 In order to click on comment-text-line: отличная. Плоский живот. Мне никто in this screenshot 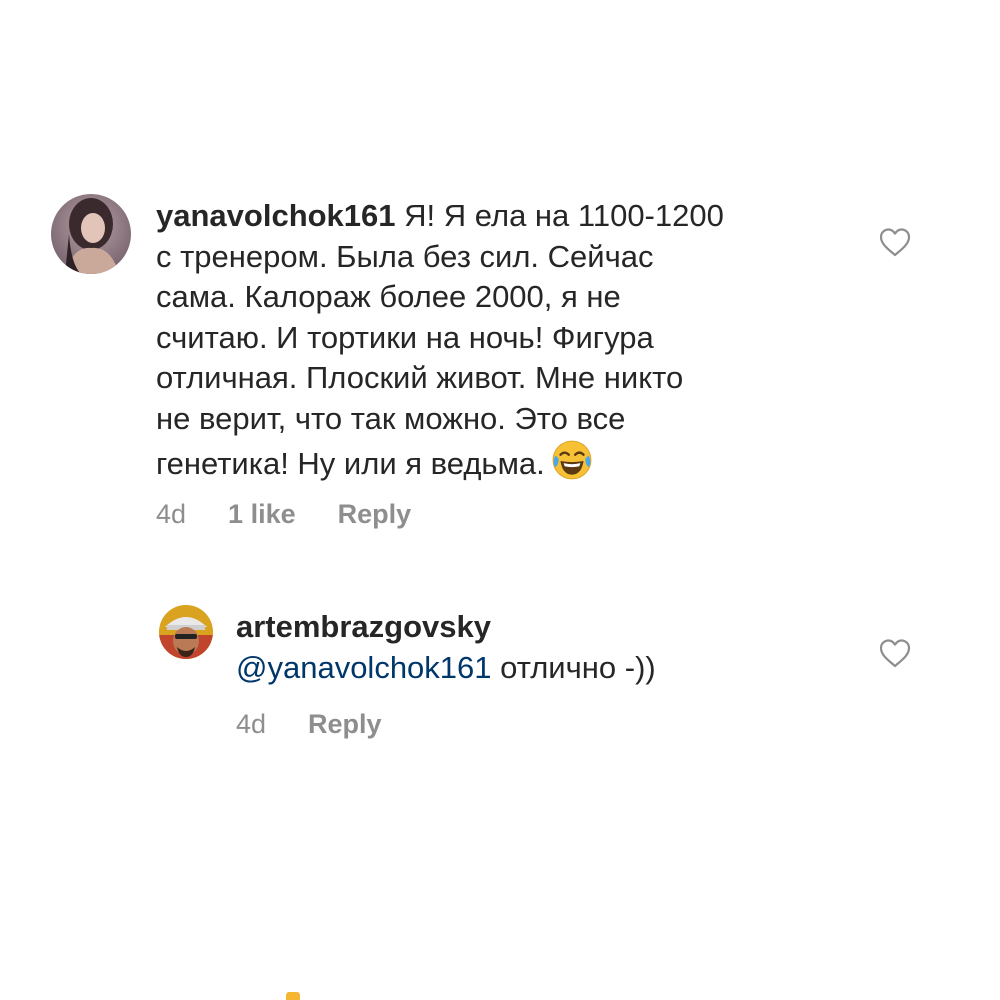, I will do `click(420, 377)`.